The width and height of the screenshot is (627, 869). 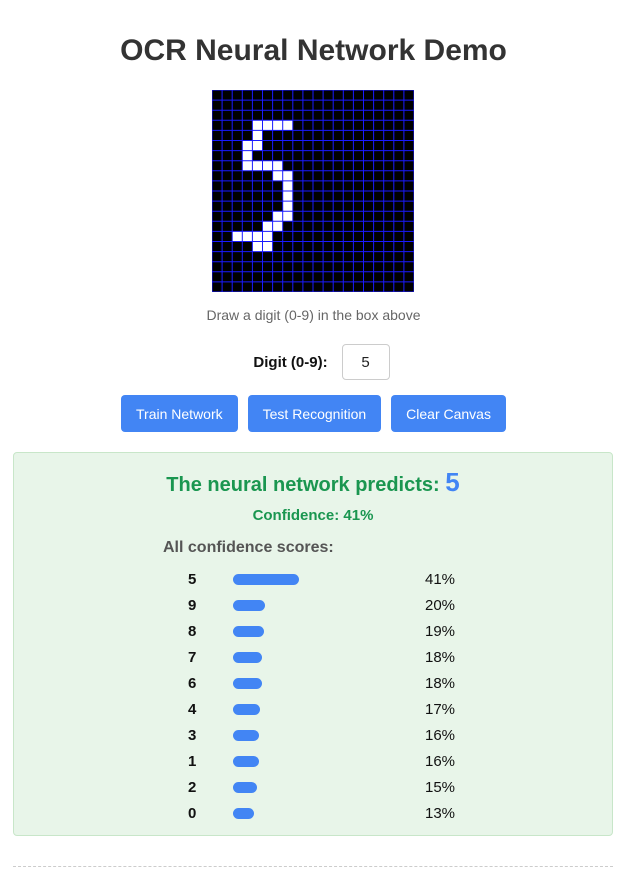 I want to click on drawing-canvas-grid, so click(x=313, y=191).